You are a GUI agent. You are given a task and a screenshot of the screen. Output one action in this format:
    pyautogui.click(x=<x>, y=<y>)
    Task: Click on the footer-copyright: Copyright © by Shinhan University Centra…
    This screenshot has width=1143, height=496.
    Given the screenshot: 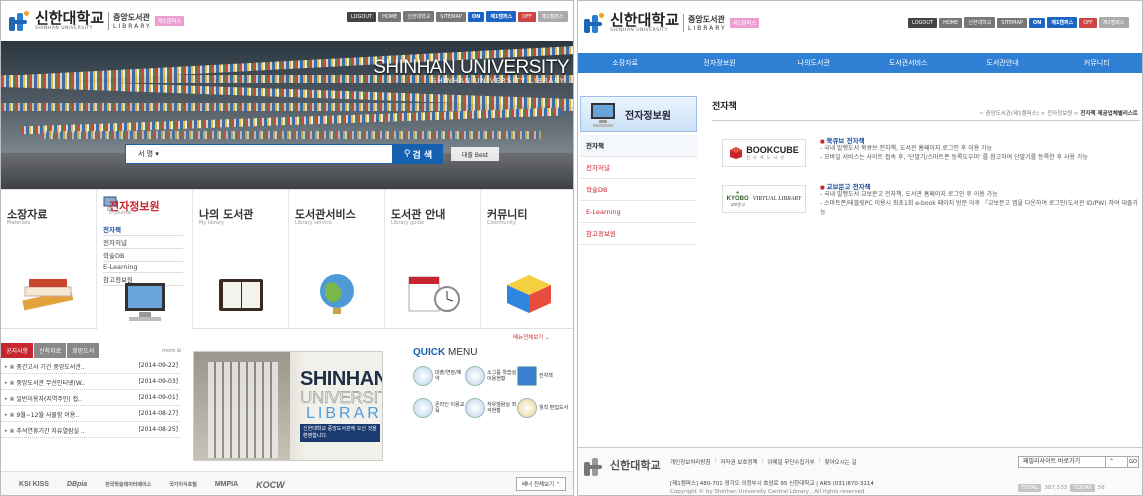 What is the action you would take?
    pyautogui.click(x=767, y=492)
    